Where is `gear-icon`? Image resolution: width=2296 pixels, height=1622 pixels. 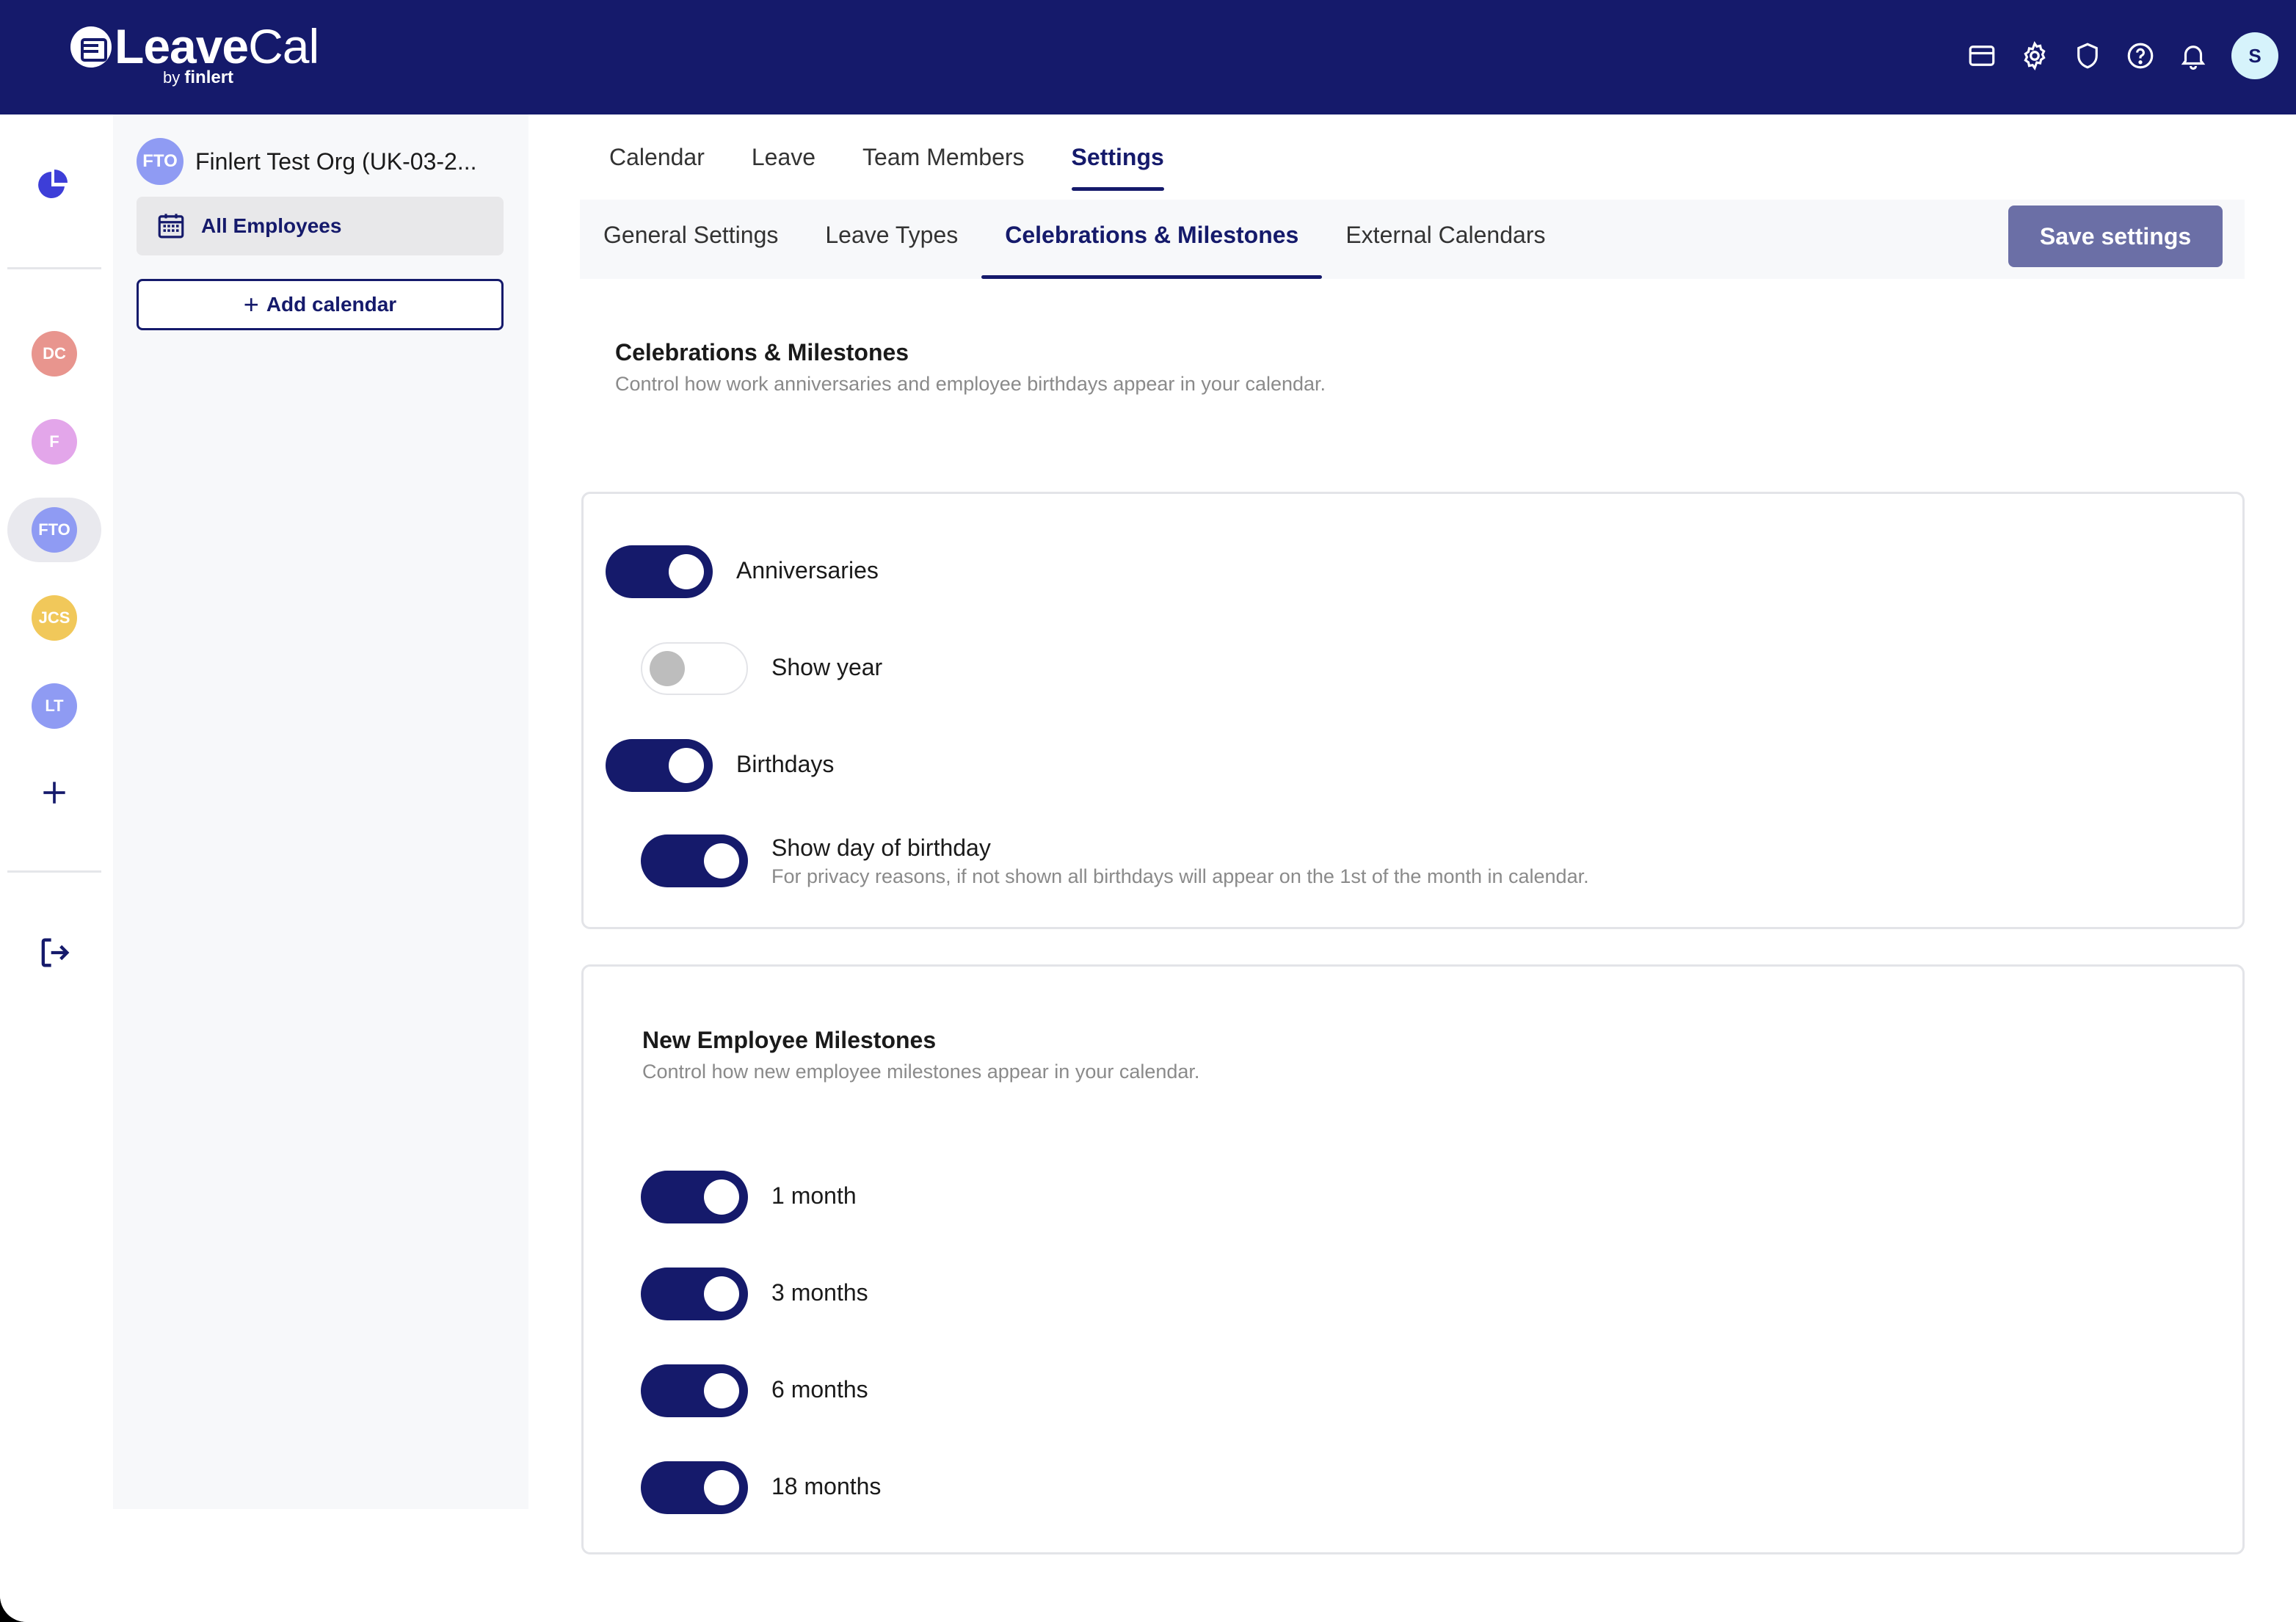 gear-icon is located at coordinates (2034, 55).